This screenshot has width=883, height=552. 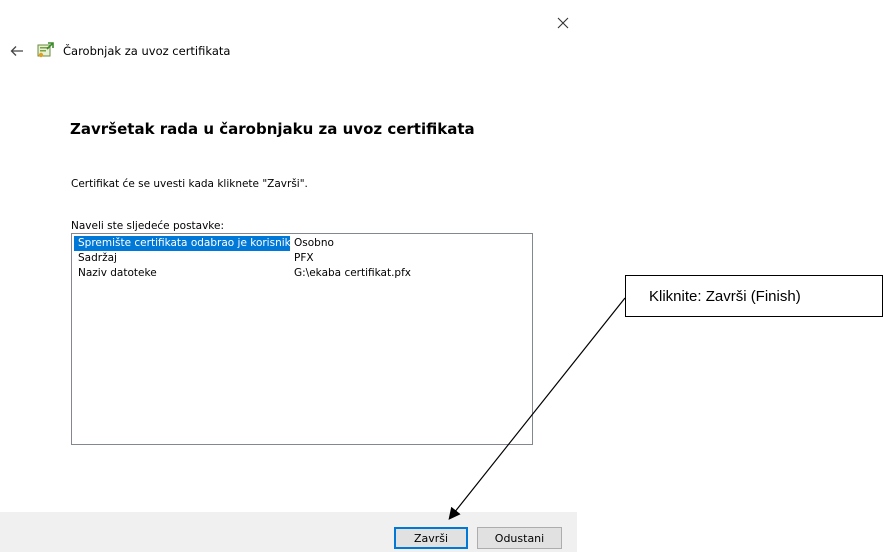 I want to click on settings-label: Naveli ste sljedeće postavke:, so click(x=148, y=226).